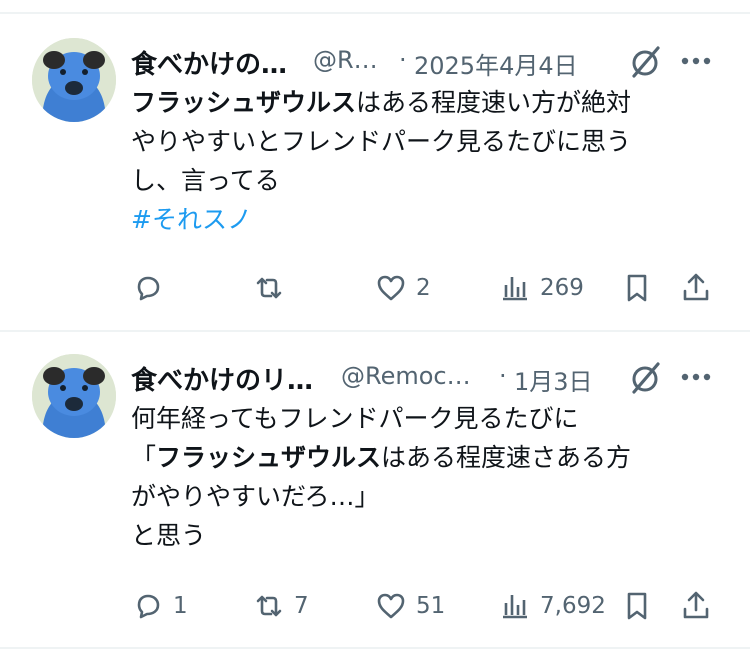  Describe the element at coordinates (496, 63) in the screenshot. I see `tweet-date: 2025年4月4日` at that location.